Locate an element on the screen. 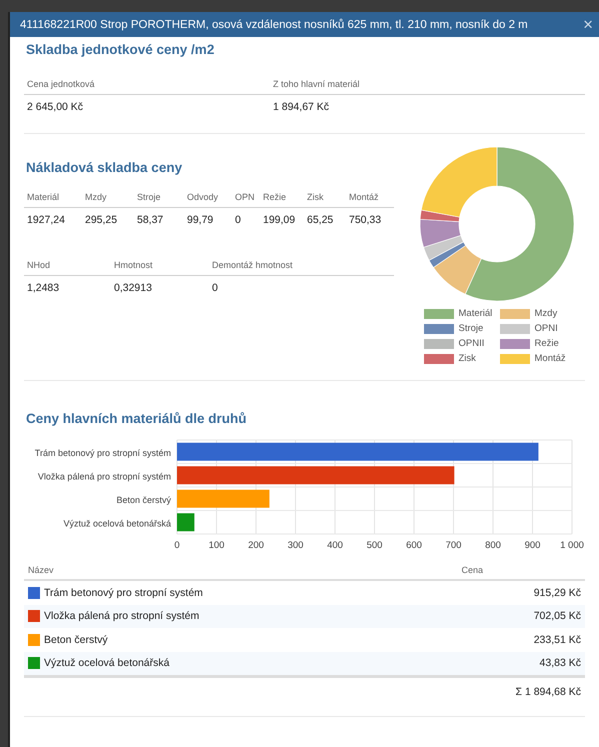  axis-tick-label: 700 is located at coordinates (454, 545).